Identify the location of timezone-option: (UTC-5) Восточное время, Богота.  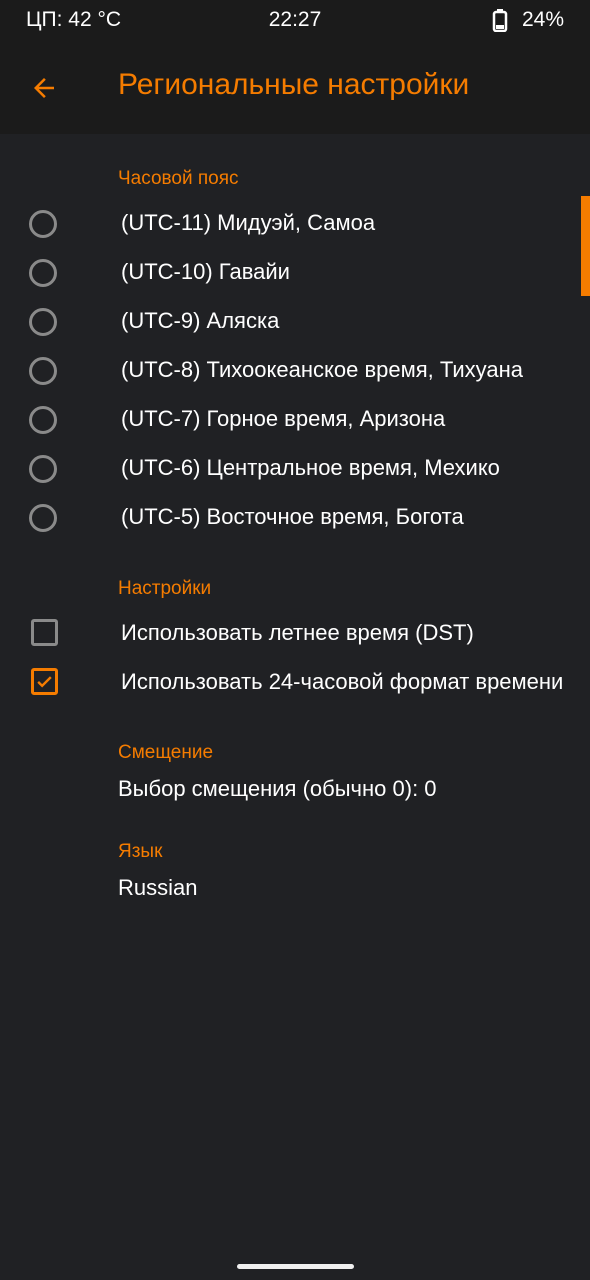
(295, 521).